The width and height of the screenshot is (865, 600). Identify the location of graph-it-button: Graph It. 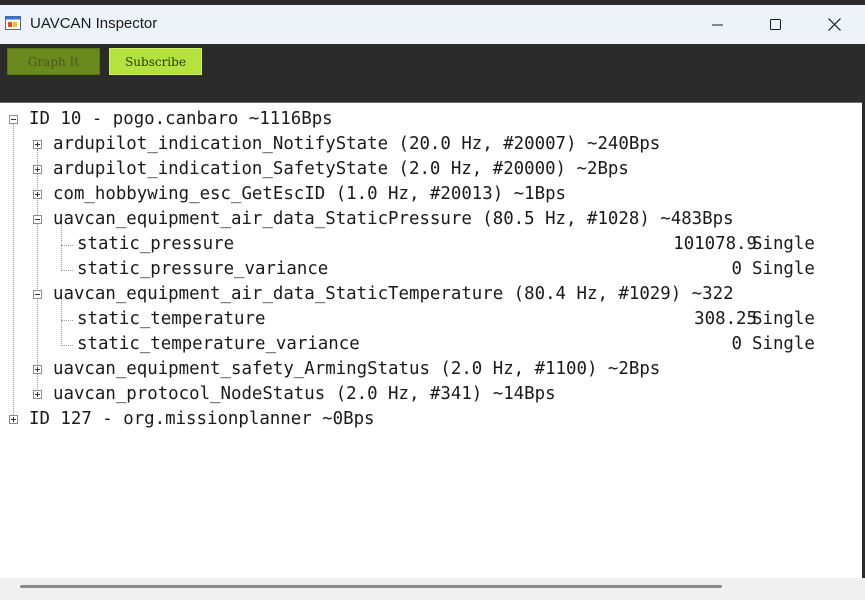
(53, 61).